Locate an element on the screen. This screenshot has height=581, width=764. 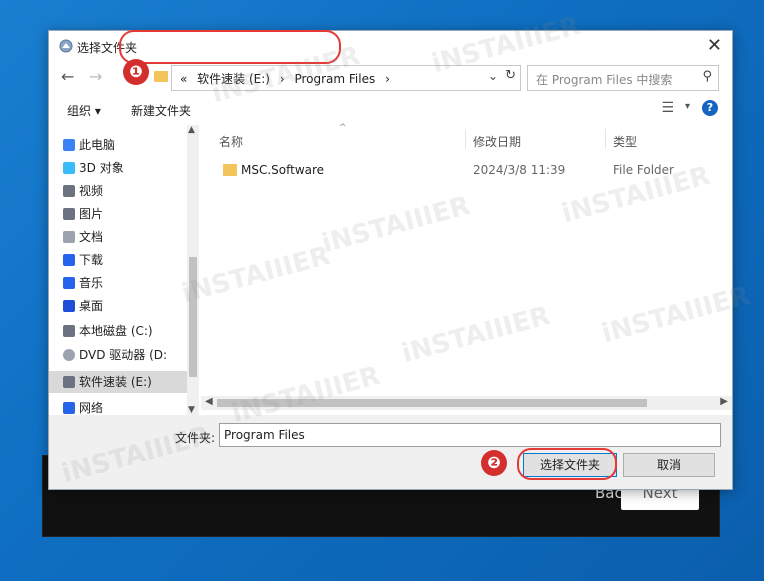
document-icon is located at coordinates (69, 237).